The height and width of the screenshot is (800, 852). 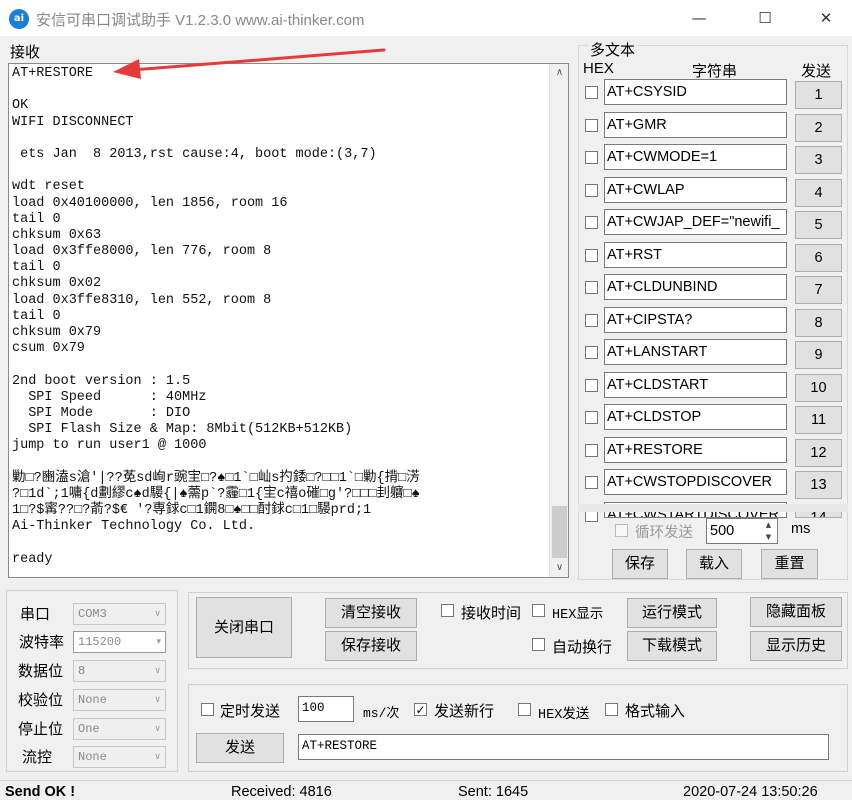 What do you see at coordinates (695, 319) in the screenshot?
I see `multi-string-input: AT+CIPSTA?` at bounding box center [695, 319].